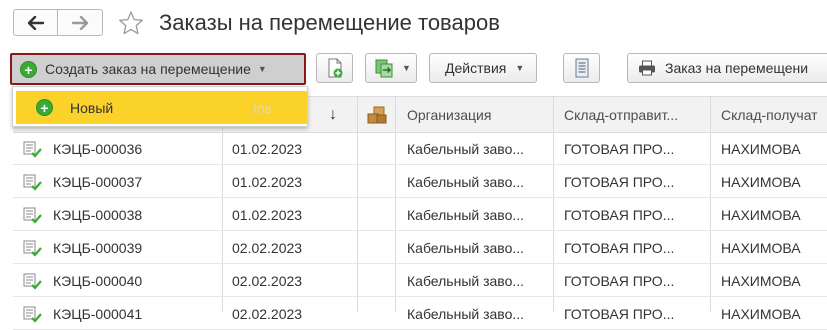 The height and width of the screenshot is (330, 827). What do you see at coordinates (98, 281) in the screenshot?
I see `row-number: КЭЦБ-000040` at bounding box center [98, 281].